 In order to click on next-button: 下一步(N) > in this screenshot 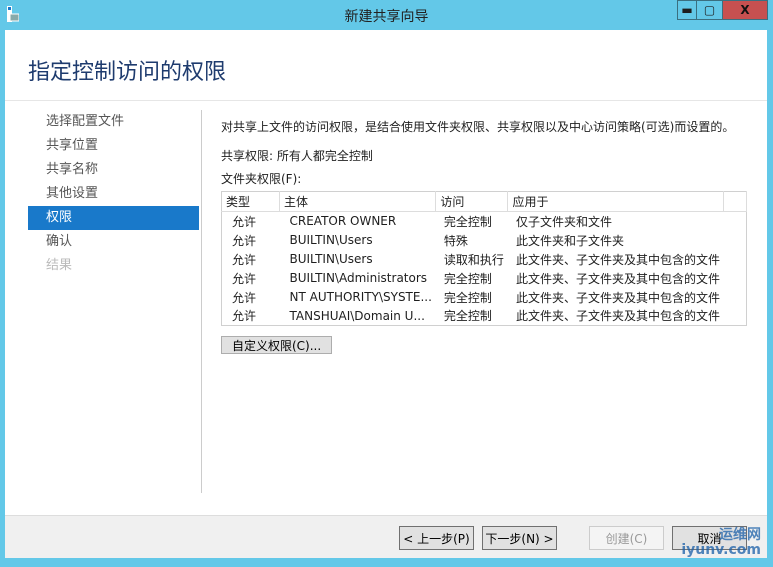, I will do `click(519, 538)`.